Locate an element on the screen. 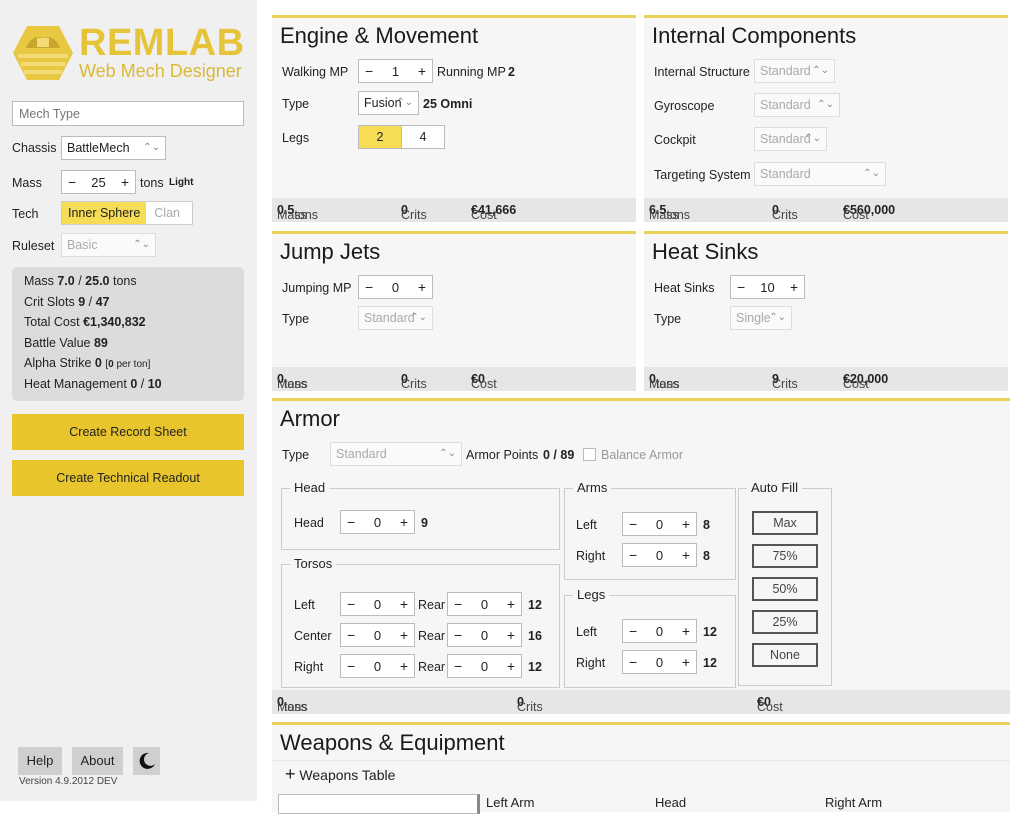 This screenshot has width=1024, height=814. right-torso-front-stepper: −0 + is located at coordinates (377, 666).